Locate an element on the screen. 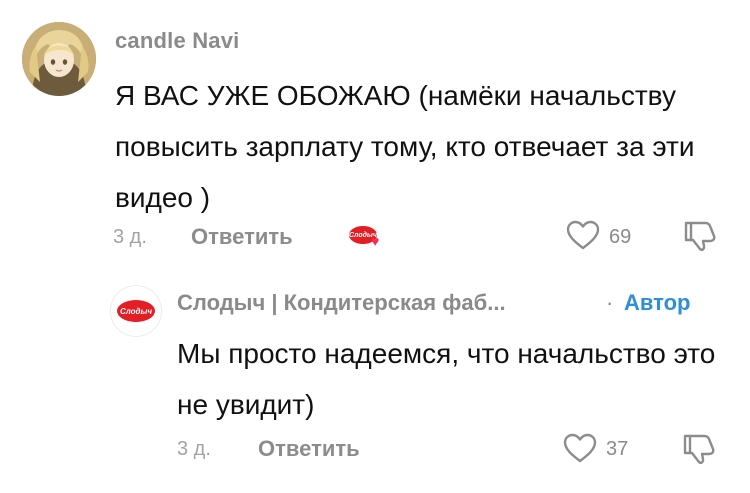  avatar is located at coordinates (59, 59).